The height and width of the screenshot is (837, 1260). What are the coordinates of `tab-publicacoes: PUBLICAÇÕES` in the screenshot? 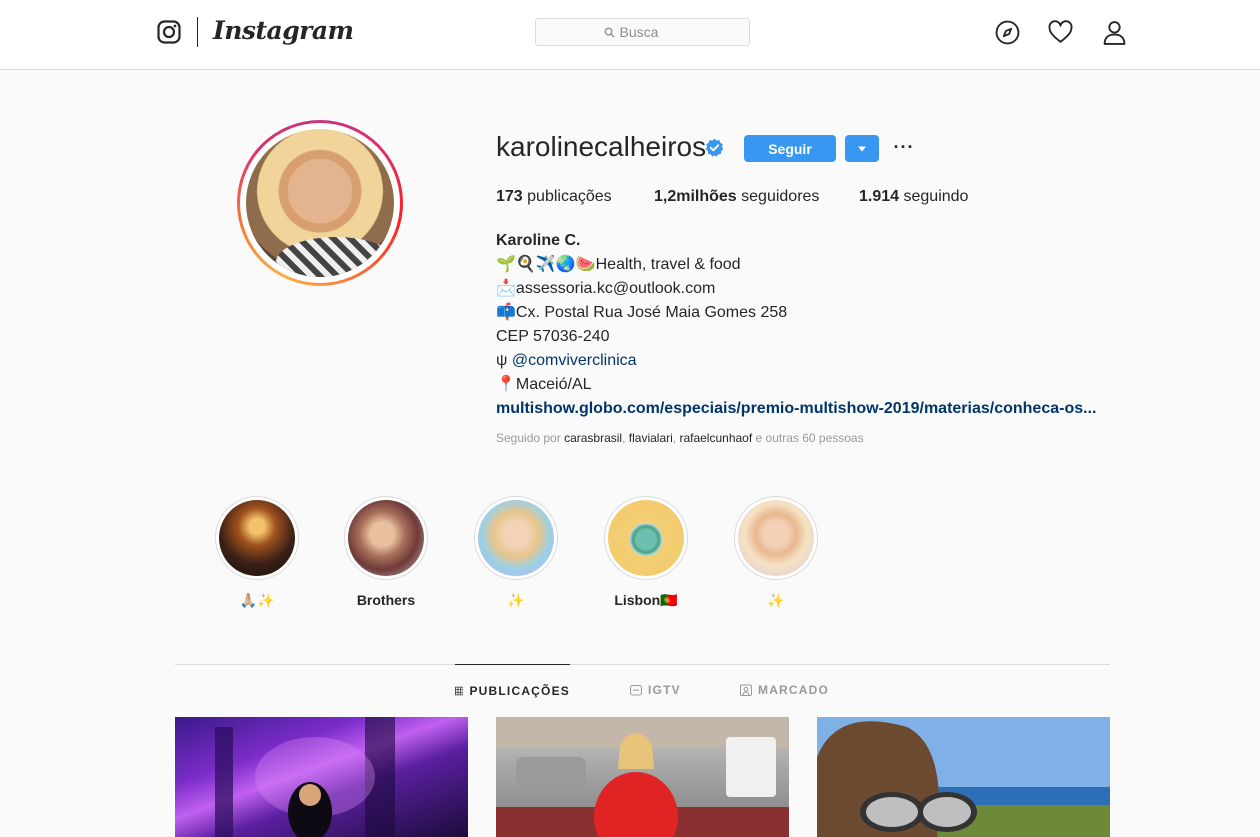 It's located at (512, 690).